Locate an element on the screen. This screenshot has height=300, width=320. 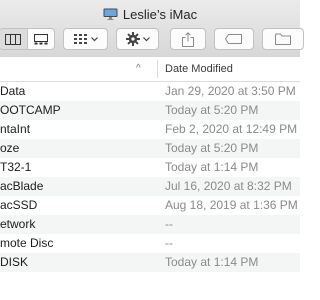
gallery-view-button is located at coordinates (40, 39).